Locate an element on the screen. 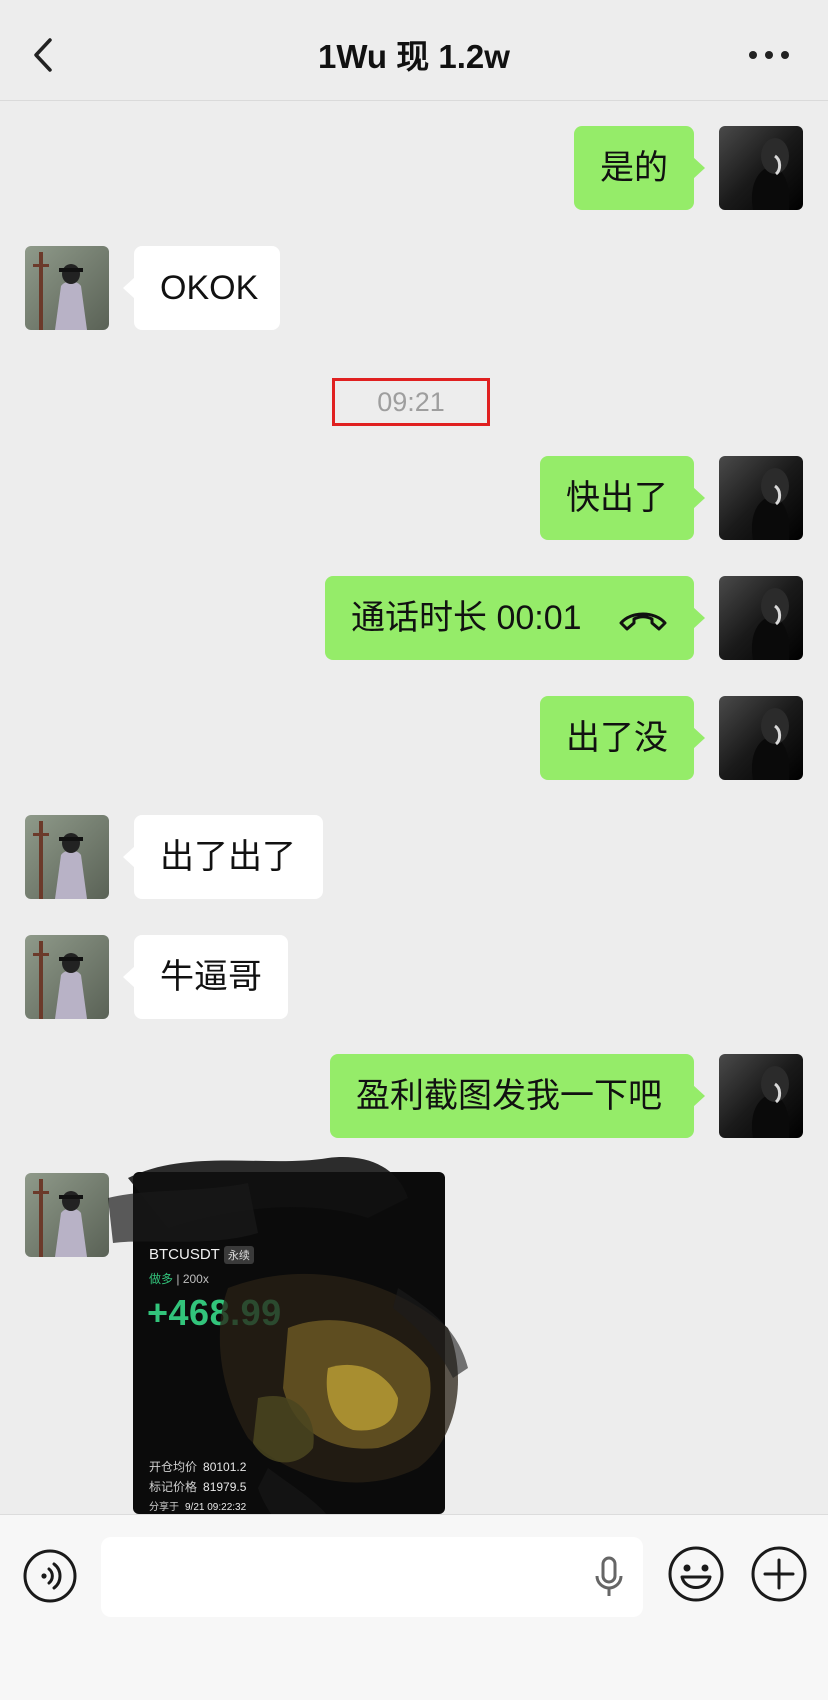  message-text: 快出了 is located at coordinates (617, 498).